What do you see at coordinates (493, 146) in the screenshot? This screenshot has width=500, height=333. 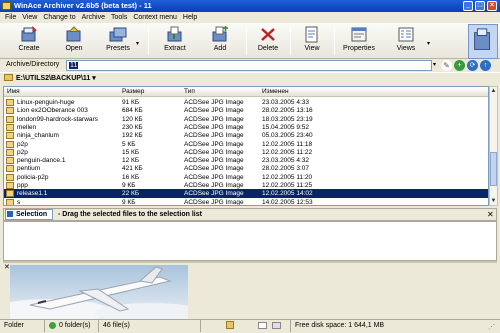 I see `vertical-scrollbar` at bounding box center [493, 146].